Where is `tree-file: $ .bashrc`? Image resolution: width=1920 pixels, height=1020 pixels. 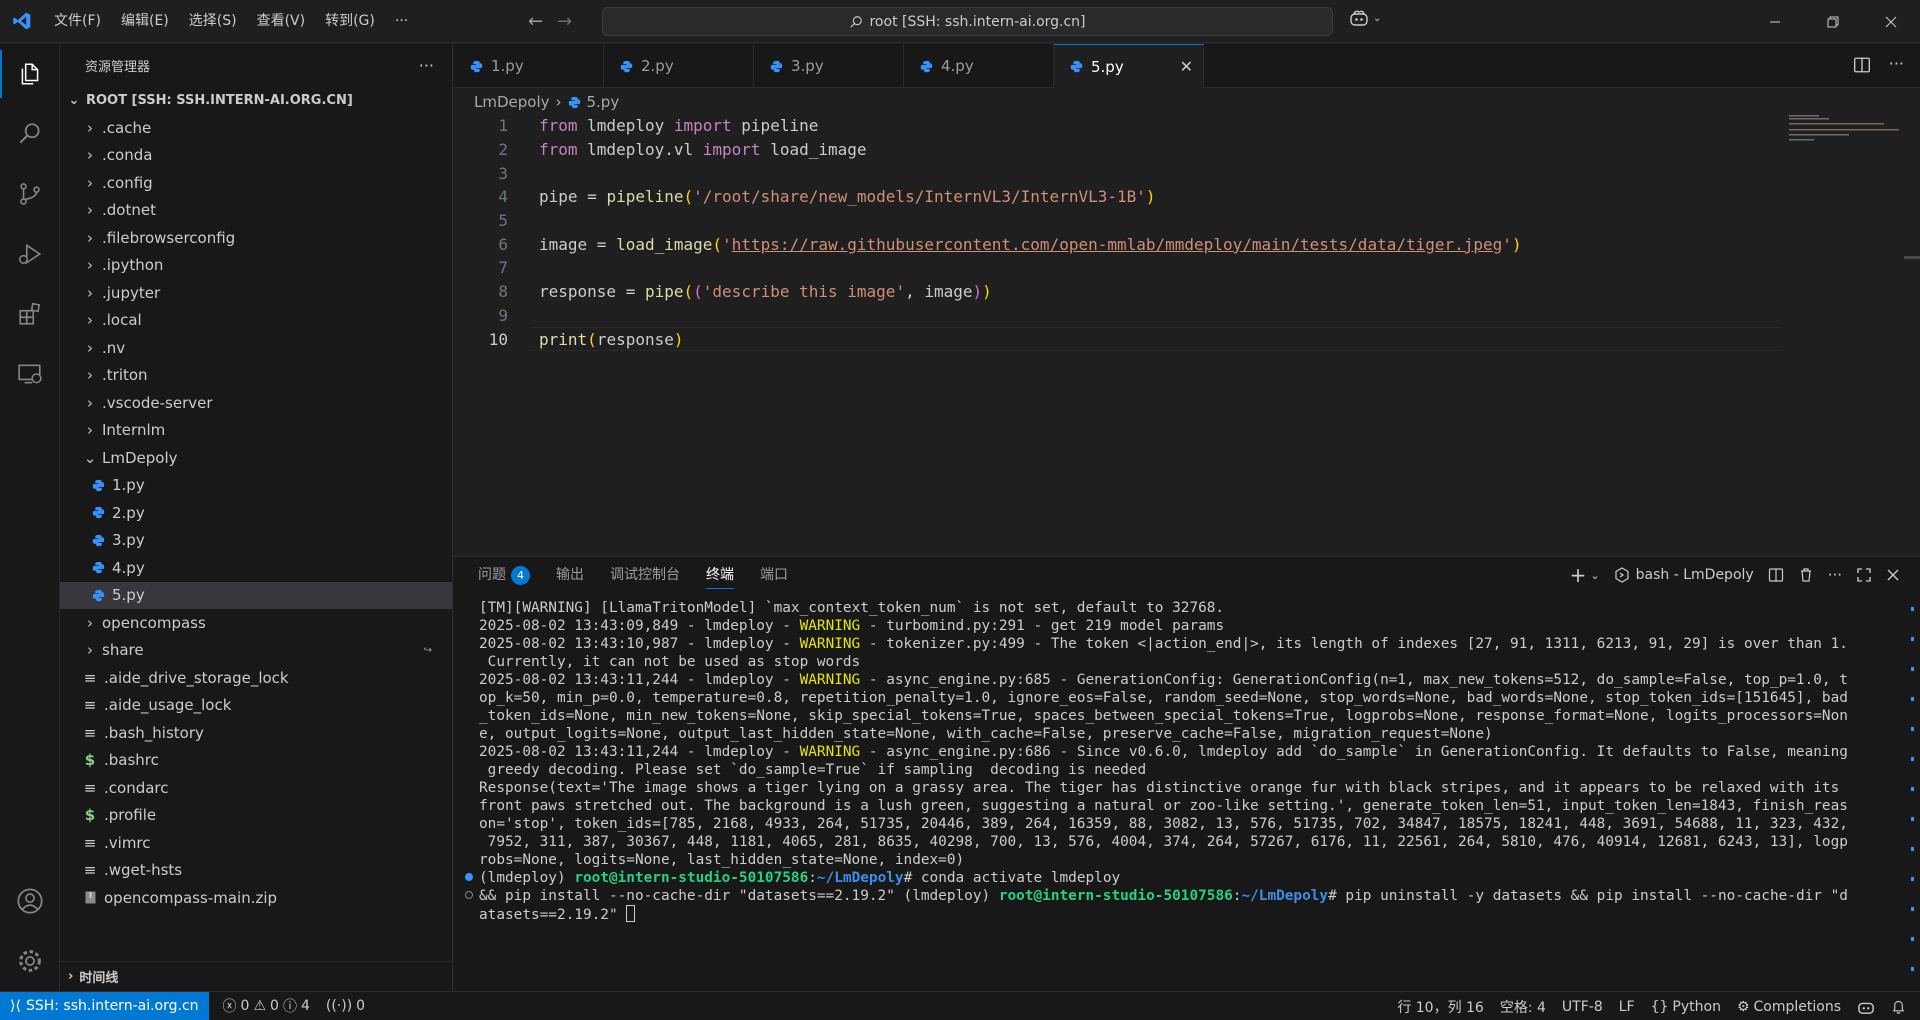 tree-file: $ .bashrc is located at coordinates (256, 761).